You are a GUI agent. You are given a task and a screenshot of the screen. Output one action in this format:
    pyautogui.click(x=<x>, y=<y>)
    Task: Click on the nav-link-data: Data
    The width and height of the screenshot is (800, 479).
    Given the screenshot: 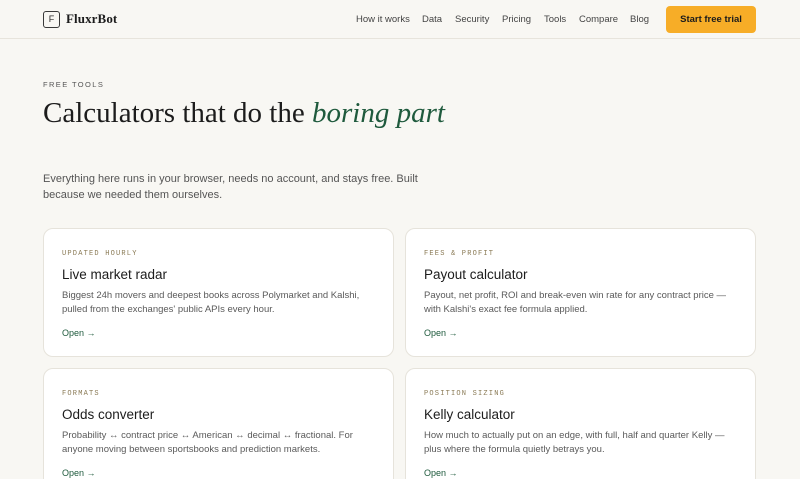 What is the action you would take?
    pyautogui.click(x=432, y=19)
    